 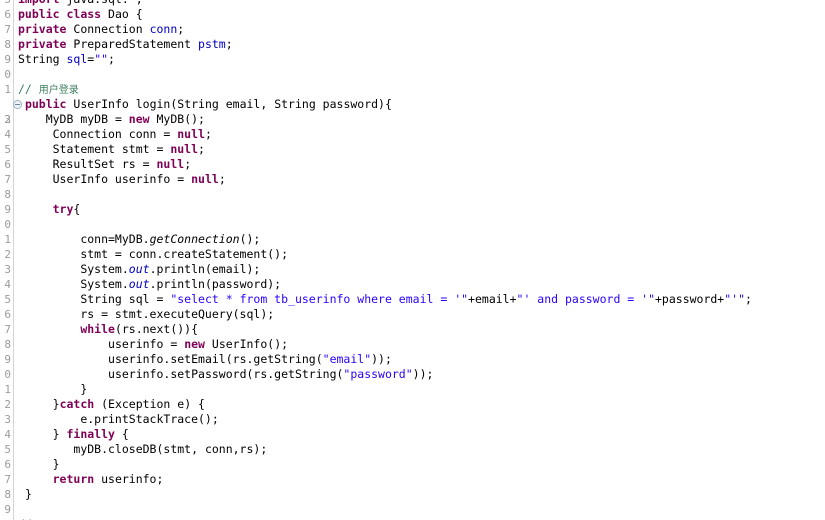 I want to click on keyword-token: try, so click(x=63, y=209).